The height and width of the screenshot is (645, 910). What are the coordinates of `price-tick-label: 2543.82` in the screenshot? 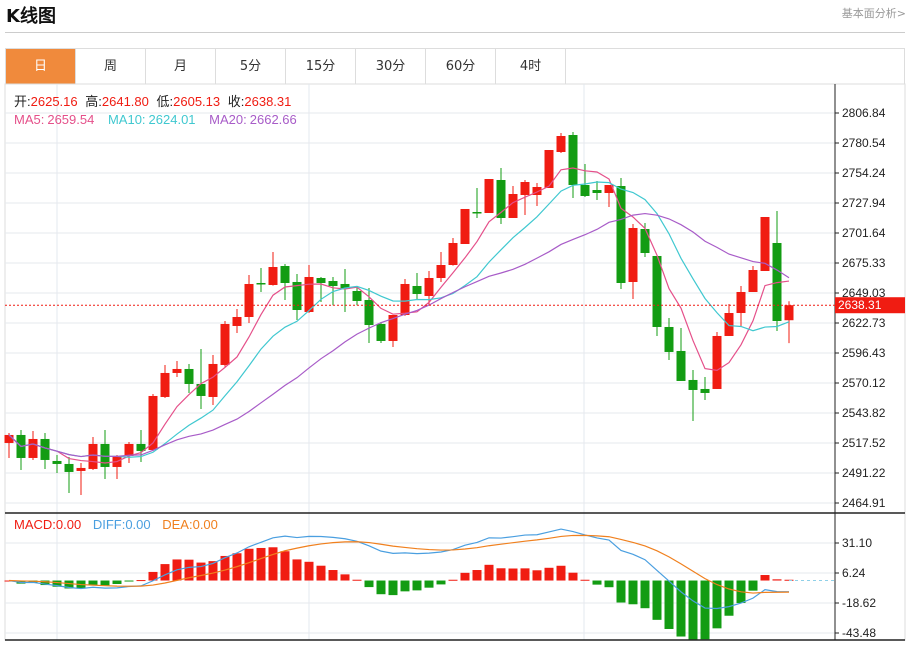 It's located at (864, 413).